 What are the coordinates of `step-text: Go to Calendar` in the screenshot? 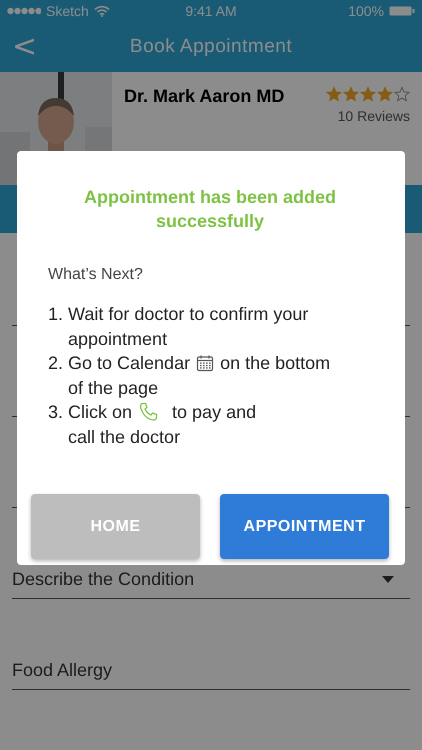 It's located at (129, 363).